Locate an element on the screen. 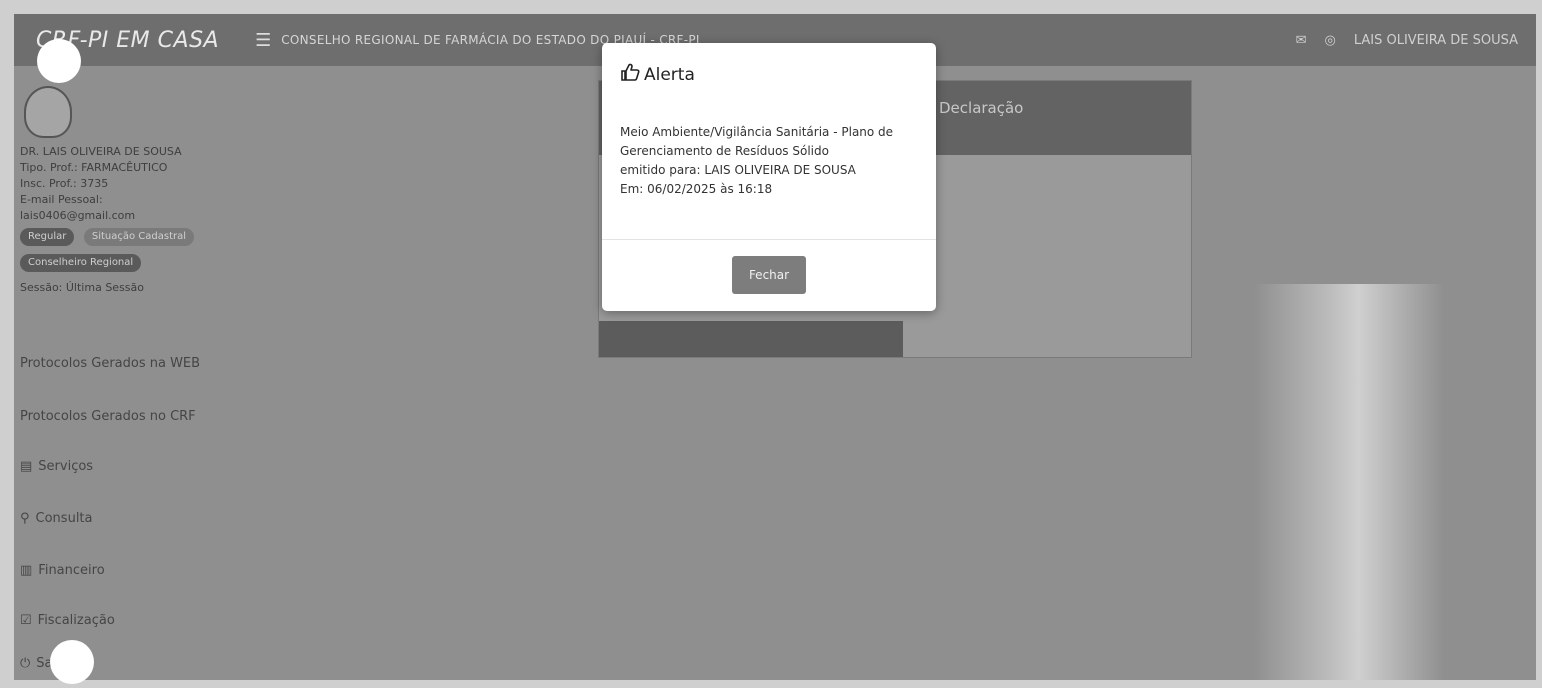 This screenshot has height=688, width=1542. email-value: lais0406@gmail.com is located at coordinates (78, 215).